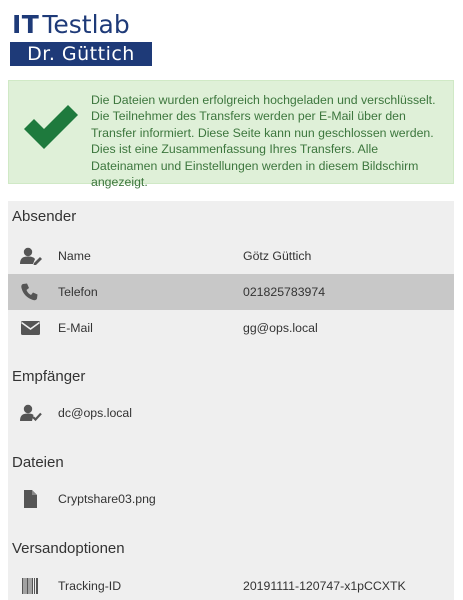 This screenshot has height=600, width=463. What do you see at coordinates (74, 256) in the screenshot?
I see `sender-name-label: Name` at bounding box center [74, 256].